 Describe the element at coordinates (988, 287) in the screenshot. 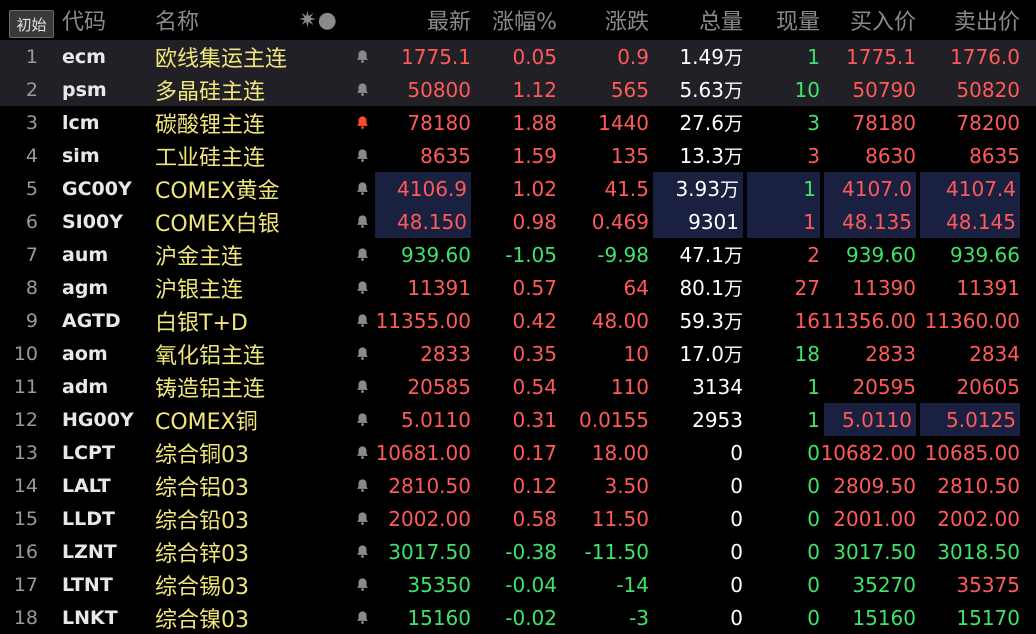

I see `row-ask: 11391` at that location.